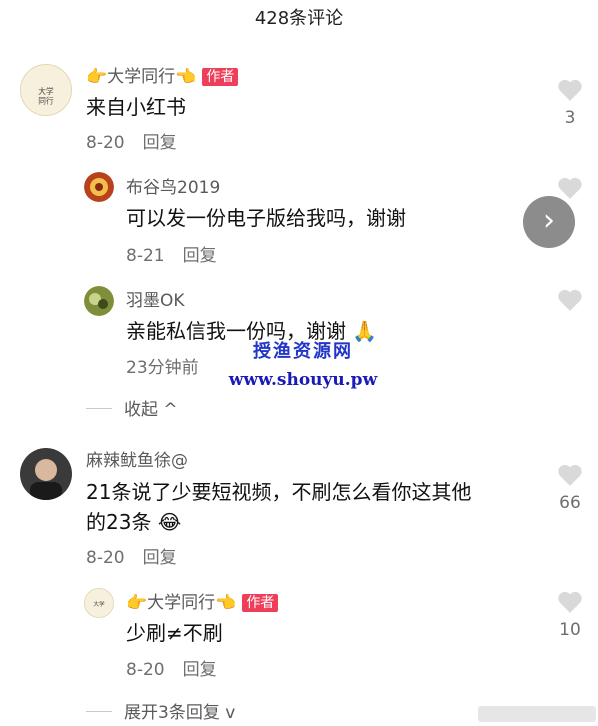 This screenshot has width=598, height=726. What do you see at coordinates (168, 410) in the screenshot?
I see `chevron-up-icon: ^` at bounding box center [168, 410].